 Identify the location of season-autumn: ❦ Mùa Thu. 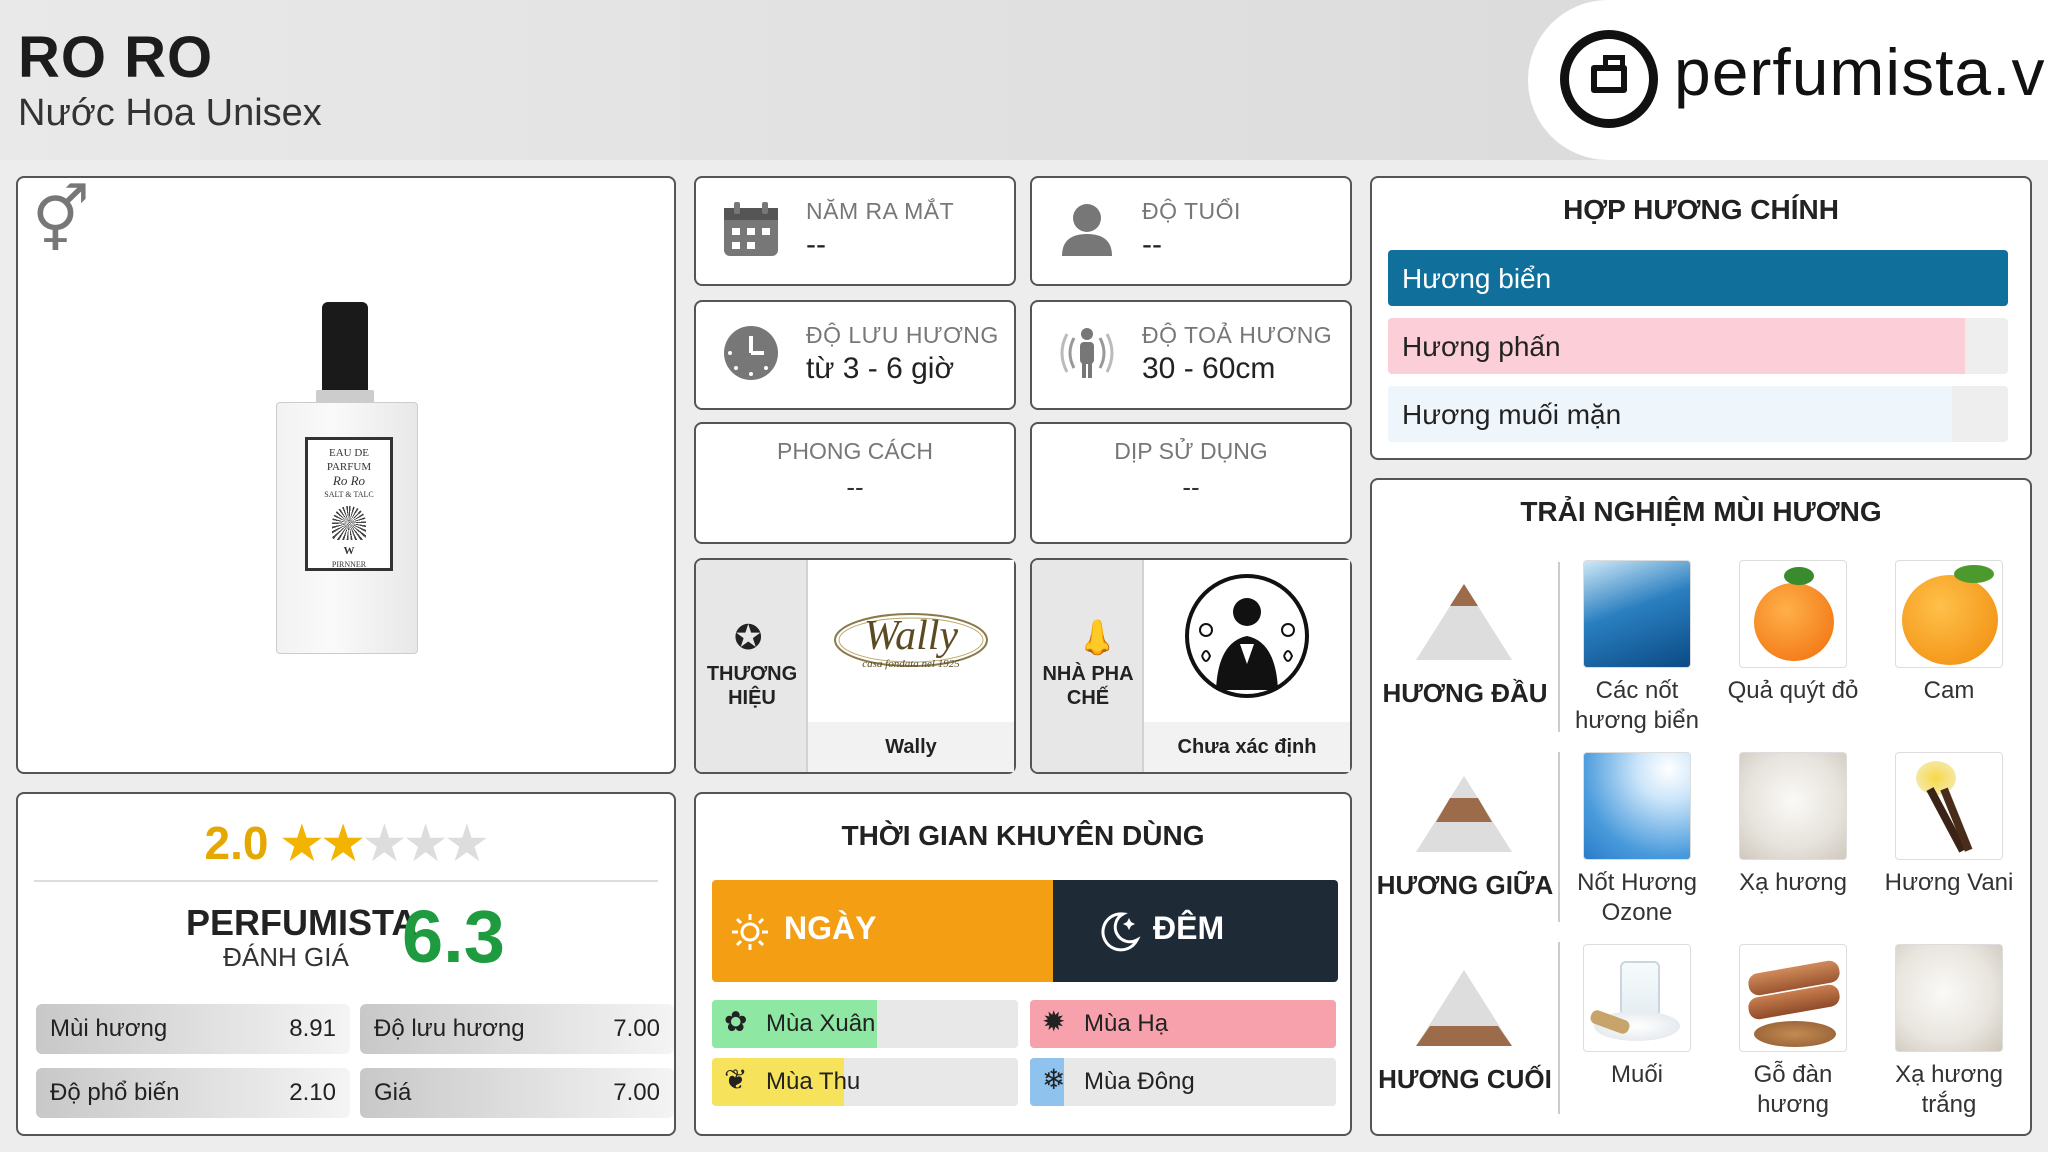
(865, 1082).